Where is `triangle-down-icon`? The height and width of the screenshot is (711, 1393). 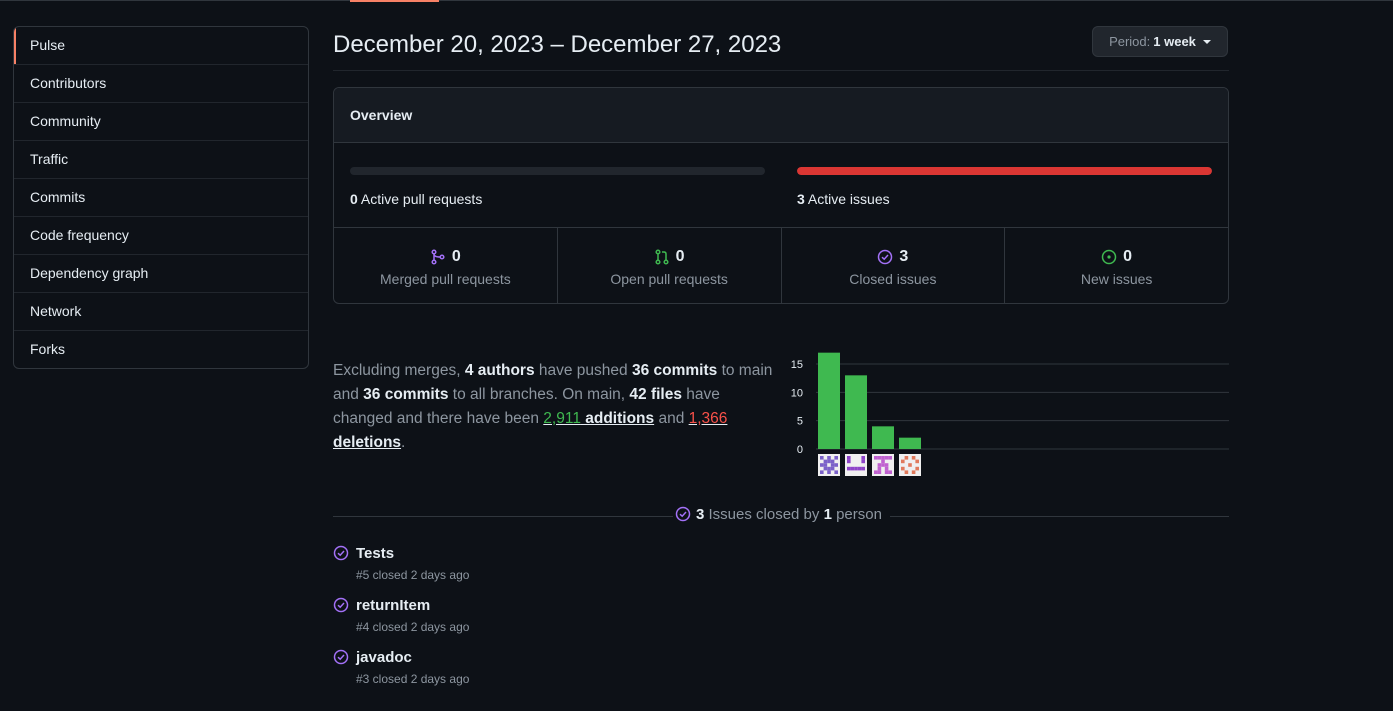
triangle-down-icon is located at coordinates (1206, 41).